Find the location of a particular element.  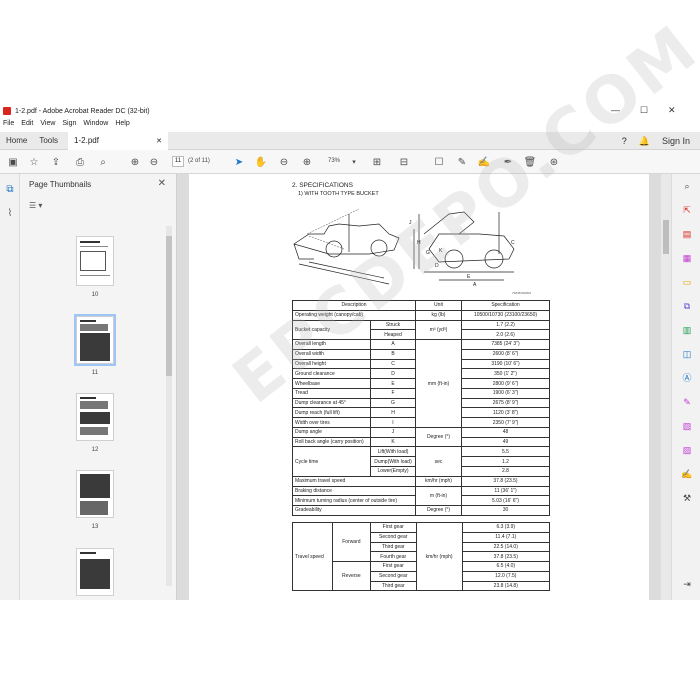

edit-pdf-icon: ▦ is located at coordinates (687, 258).